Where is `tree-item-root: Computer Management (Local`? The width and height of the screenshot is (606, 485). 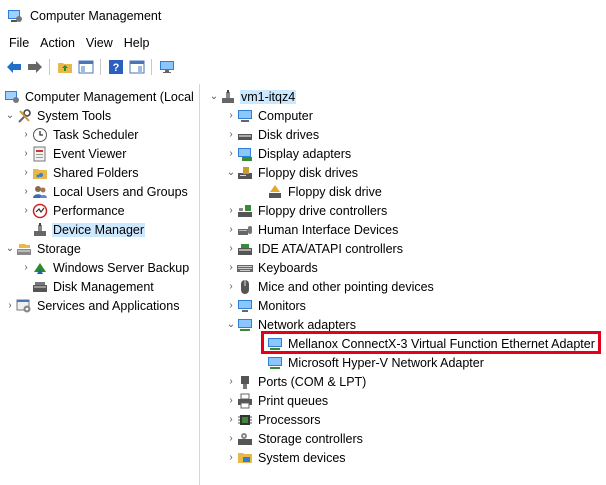
tree-item-root: Computer Management (Local is located at coordinates (99, 96).